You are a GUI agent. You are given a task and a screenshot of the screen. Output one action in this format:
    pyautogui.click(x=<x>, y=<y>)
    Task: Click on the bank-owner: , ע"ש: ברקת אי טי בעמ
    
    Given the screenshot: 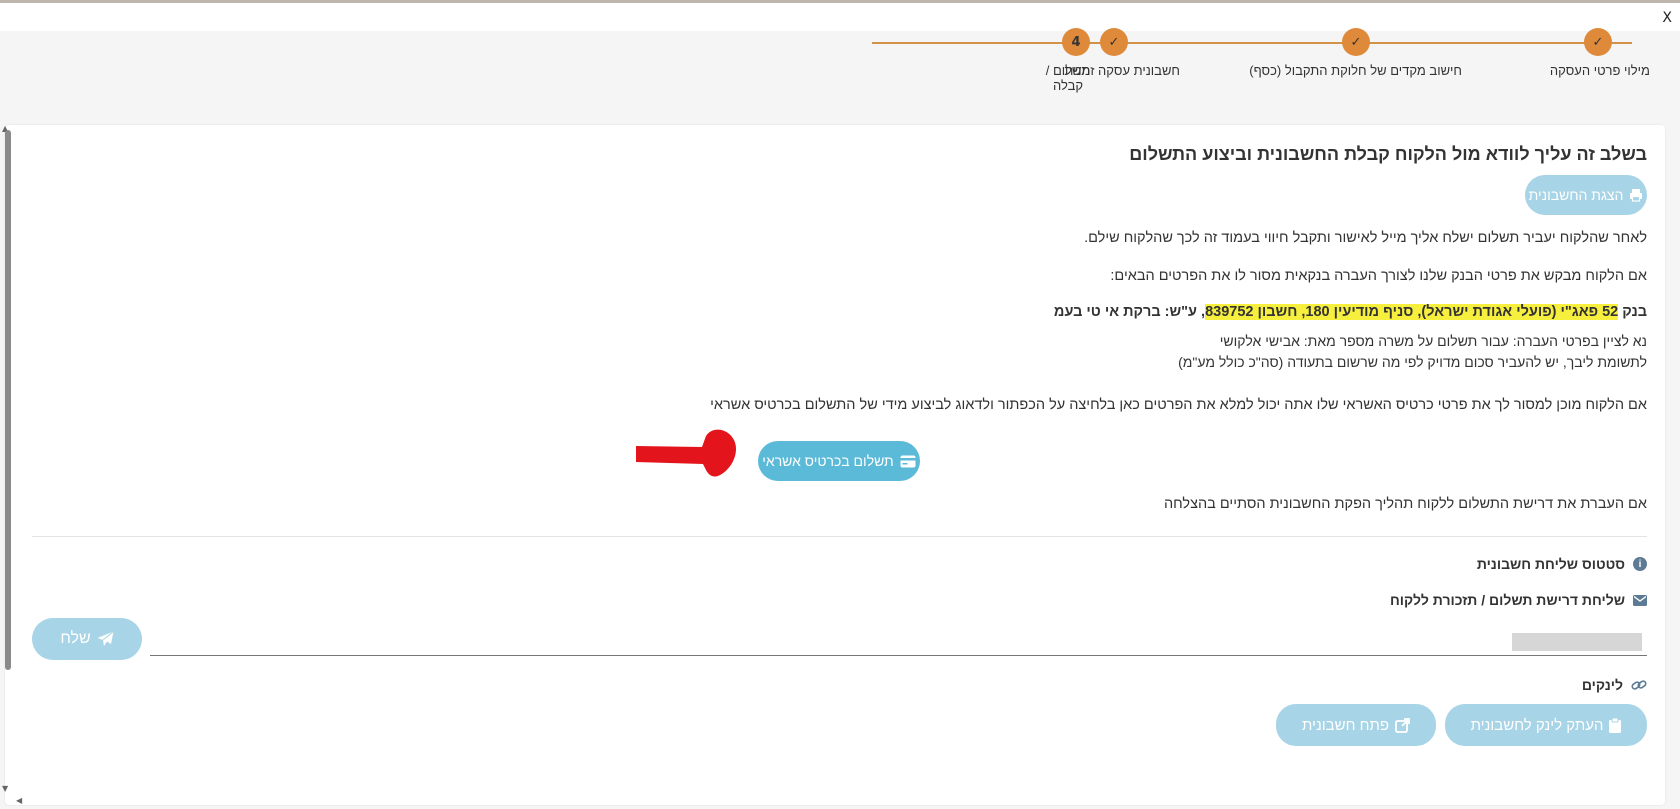 What is the action you would take?
    pyautogui.click(x=1129, y=312)
    